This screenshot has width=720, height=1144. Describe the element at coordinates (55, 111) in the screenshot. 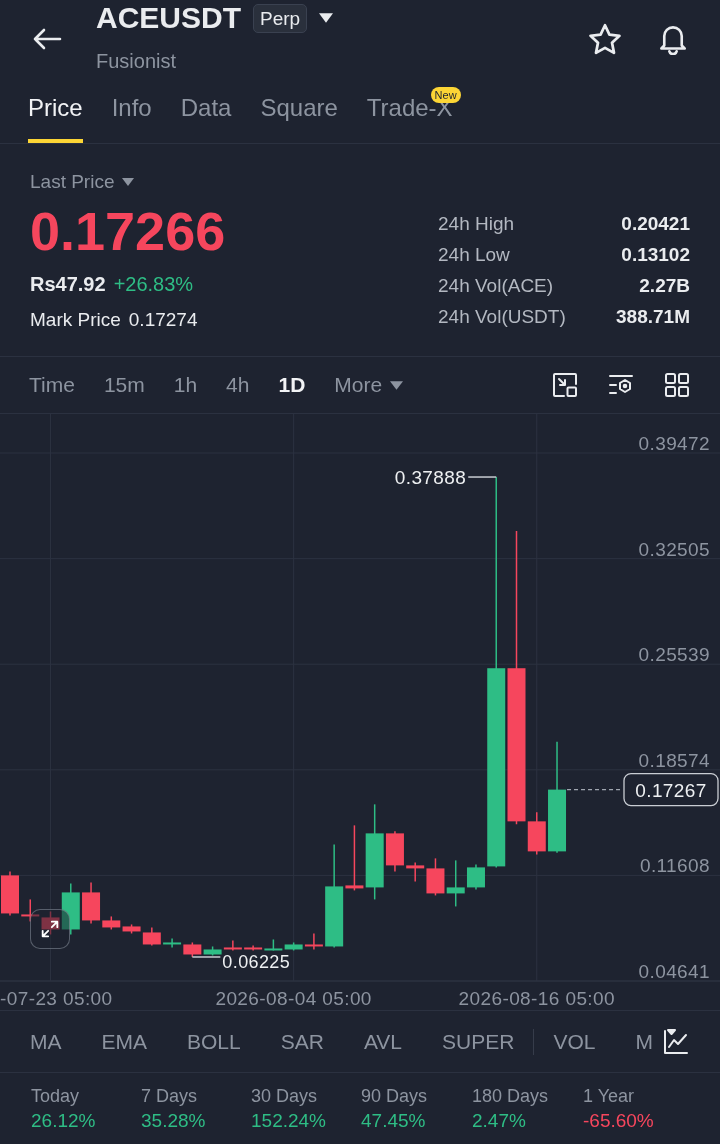

I see `section-tab: Price` at that location.